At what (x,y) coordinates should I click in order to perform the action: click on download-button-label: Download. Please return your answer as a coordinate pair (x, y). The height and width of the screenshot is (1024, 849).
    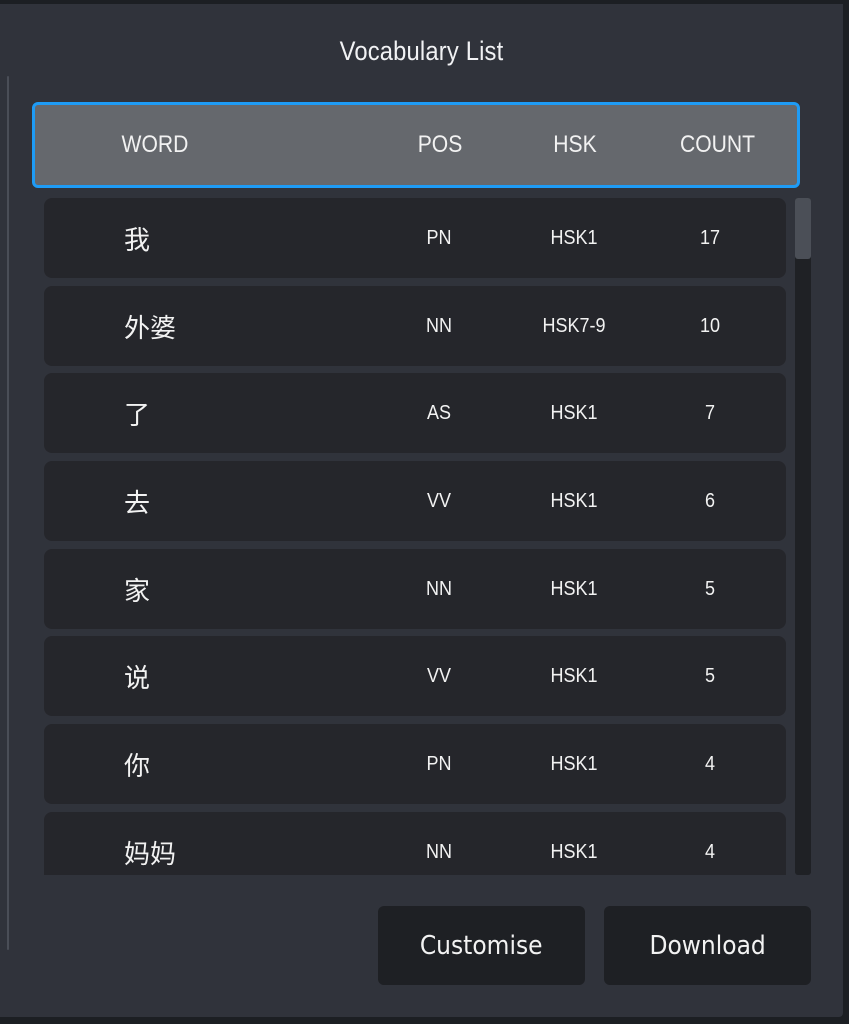
    Looking at the image, I should click on (707, 945).